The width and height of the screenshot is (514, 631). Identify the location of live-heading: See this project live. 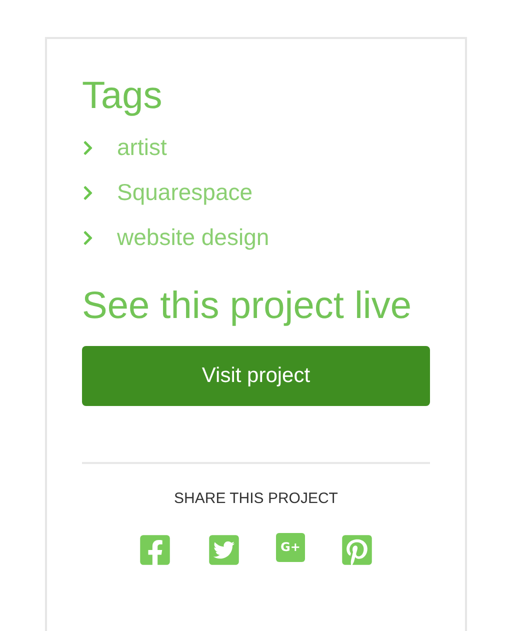
(247, 306).